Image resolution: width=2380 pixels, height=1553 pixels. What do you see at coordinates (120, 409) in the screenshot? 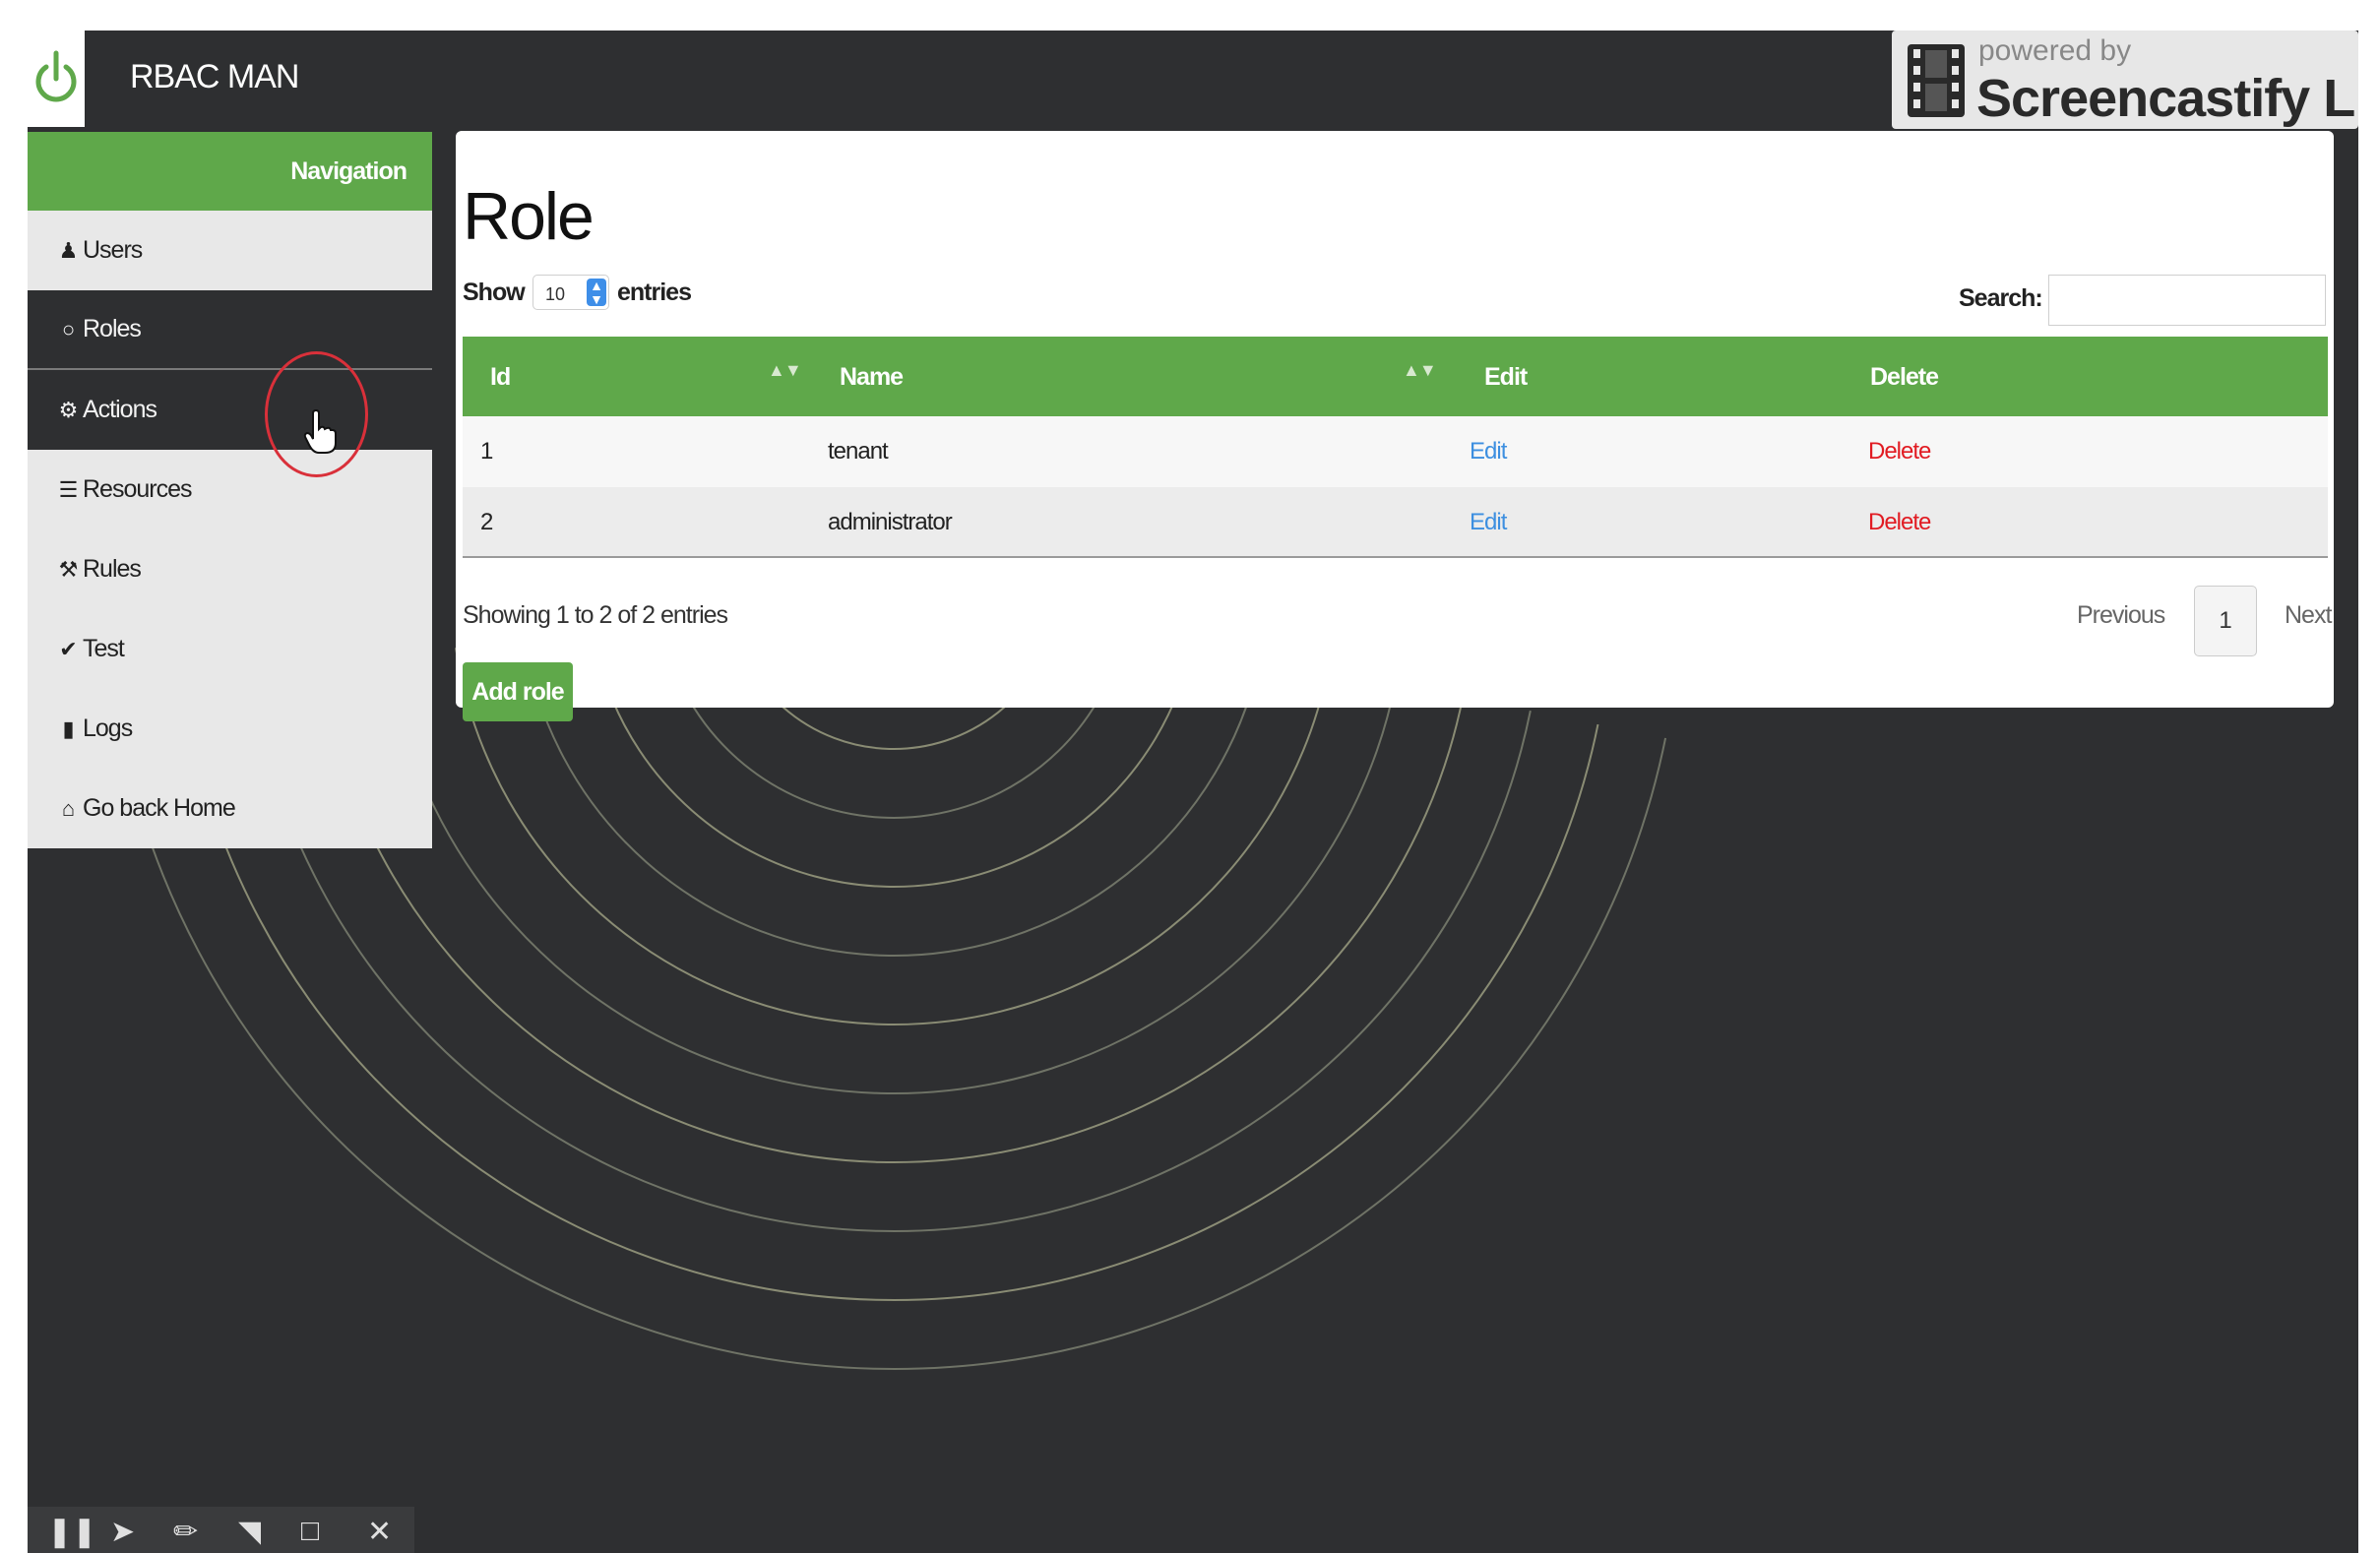
I see `sidebar-item-label: Actions` at bounding box center [120, 409].